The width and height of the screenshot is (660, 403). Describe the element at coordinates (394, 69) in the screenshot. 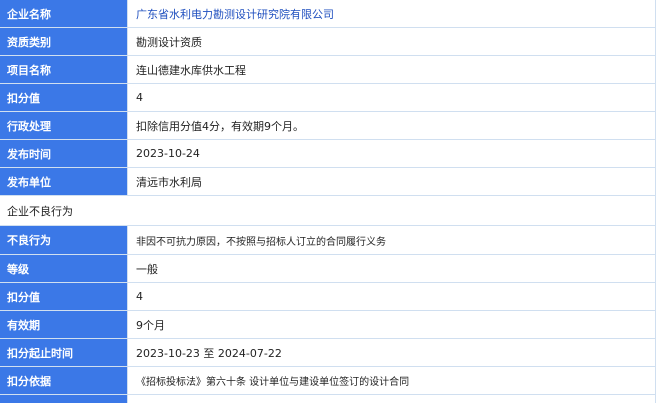

I see `project-name-value: 连山德建水库供水工程` at that location.